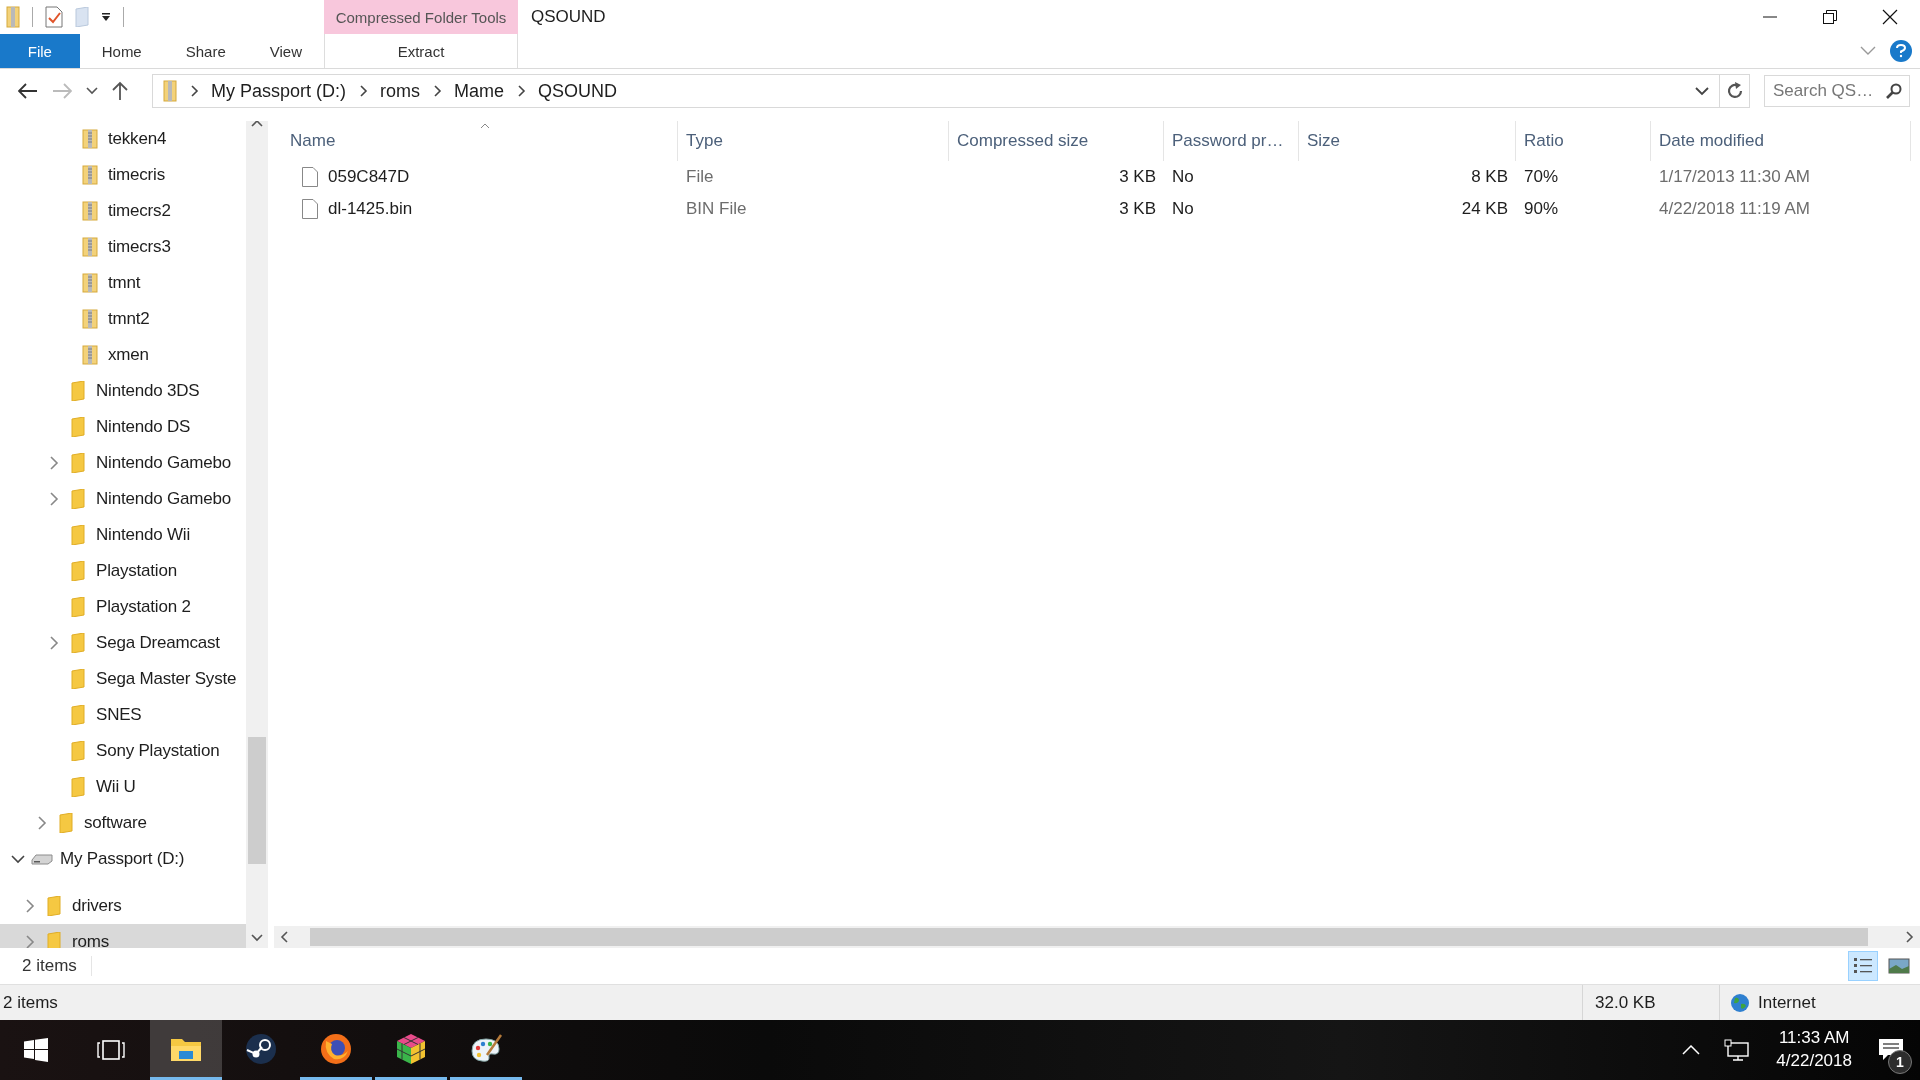 The height and width of the screenshot is (1080, 1920). Describe the element at coordinates (123, 751) in the screenshot. I see `tree-item: Sony Playstation` at that location.